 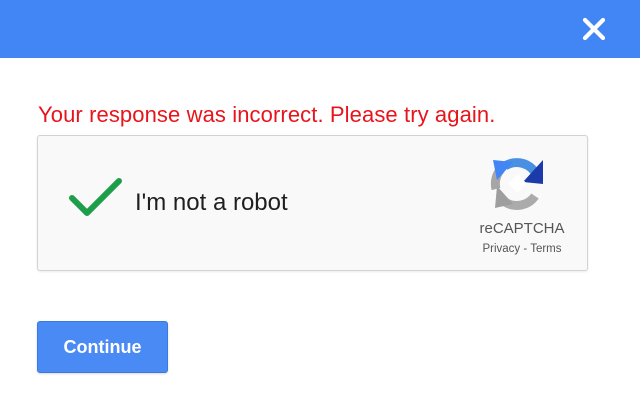 What do you see at coordinates (501, 249) in the screenshot?
I see `privacy-link: Privacy` at bounding box center [501, 249].